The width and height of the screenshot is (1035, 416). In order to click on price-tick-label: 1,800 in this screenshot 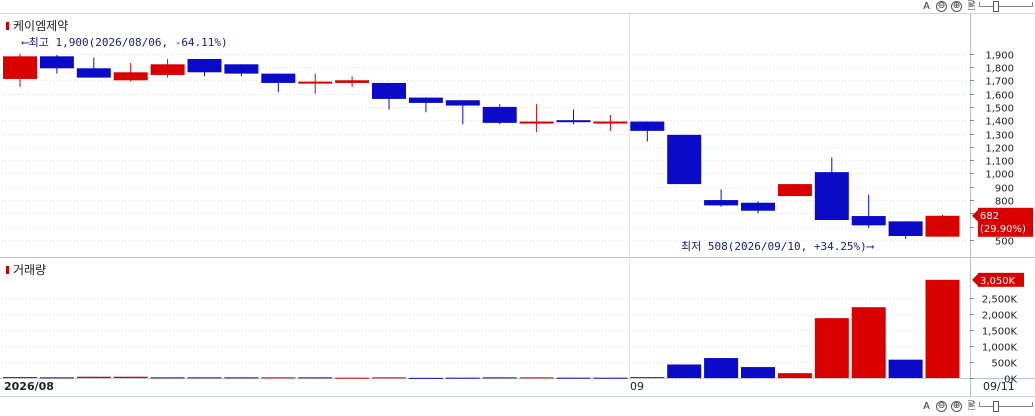, I will do `click(999, 69)`.